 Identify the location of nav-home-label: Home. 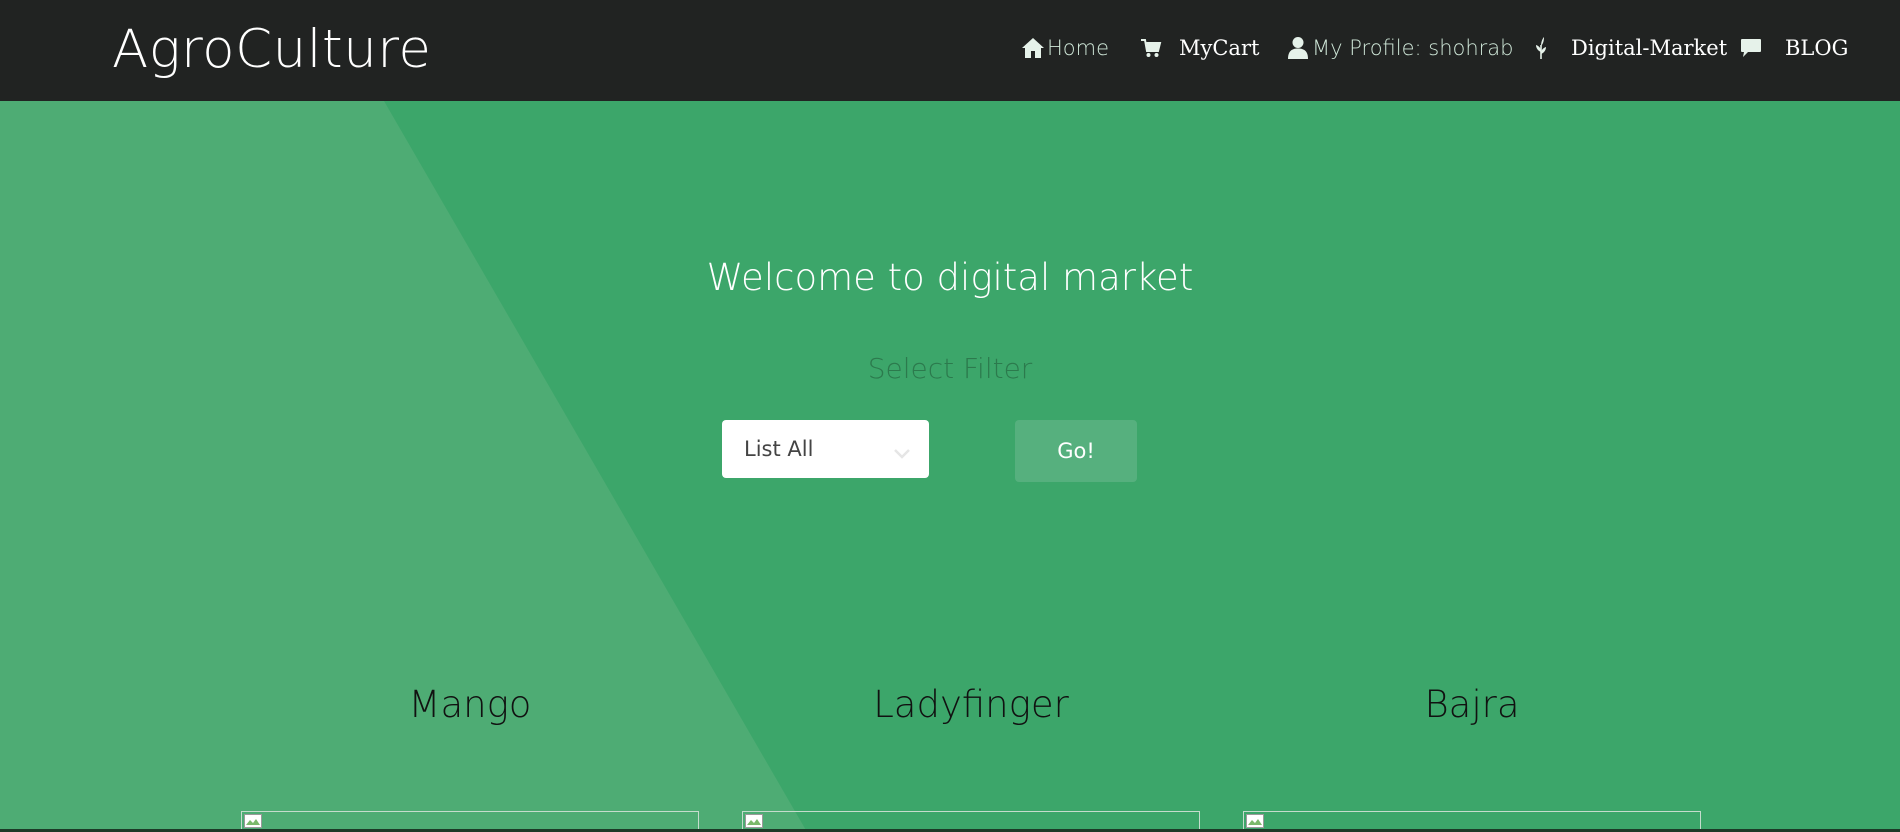
(1078, 48).